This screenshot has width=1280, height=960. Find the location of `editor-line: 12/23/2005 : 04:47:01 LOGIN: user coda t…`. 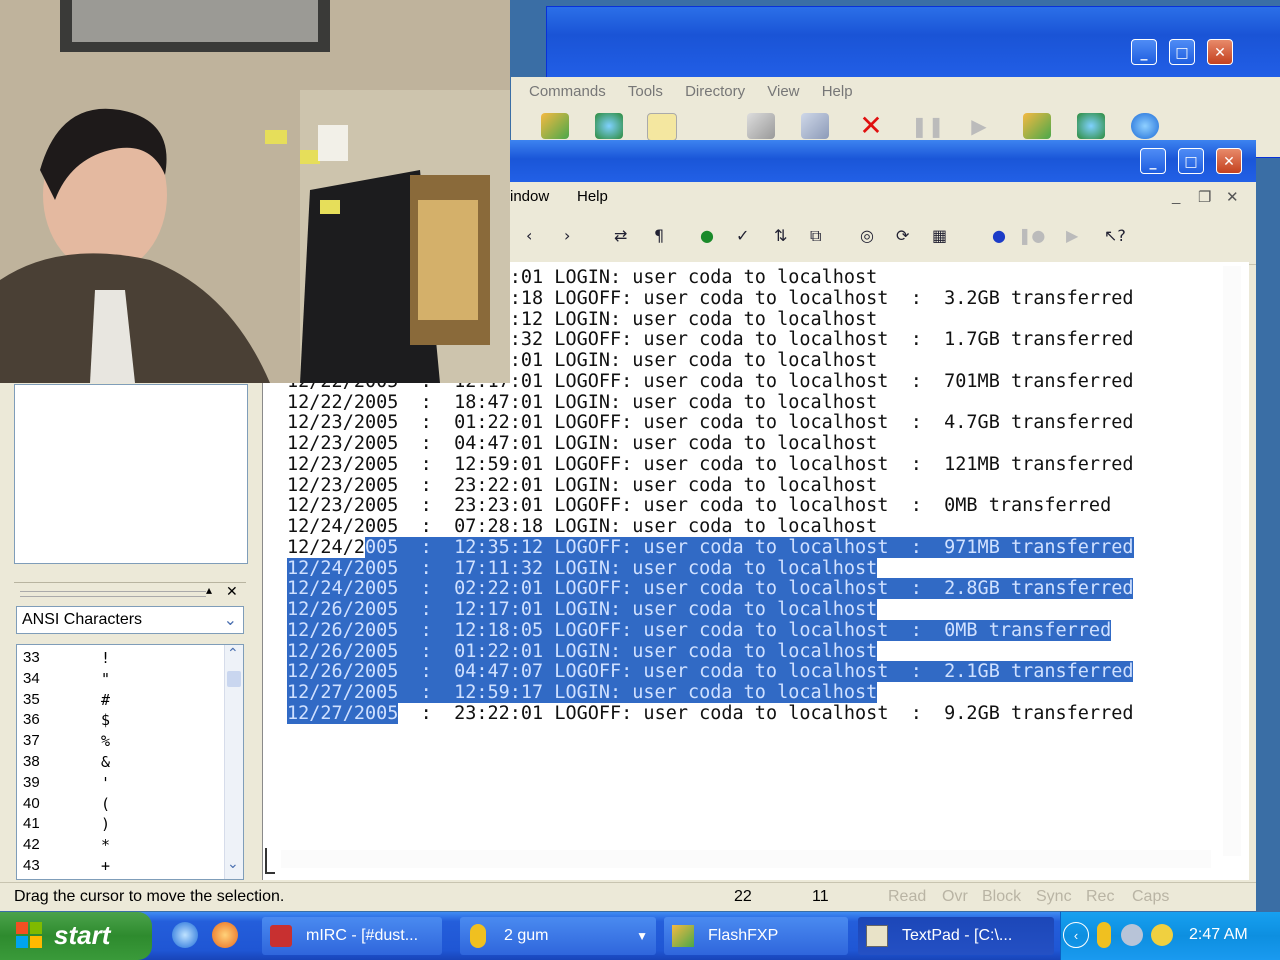

editor-line: 12/23/2005 : 04:47:01 LOGIN: user coda t… is located at coordinates (710, 444).